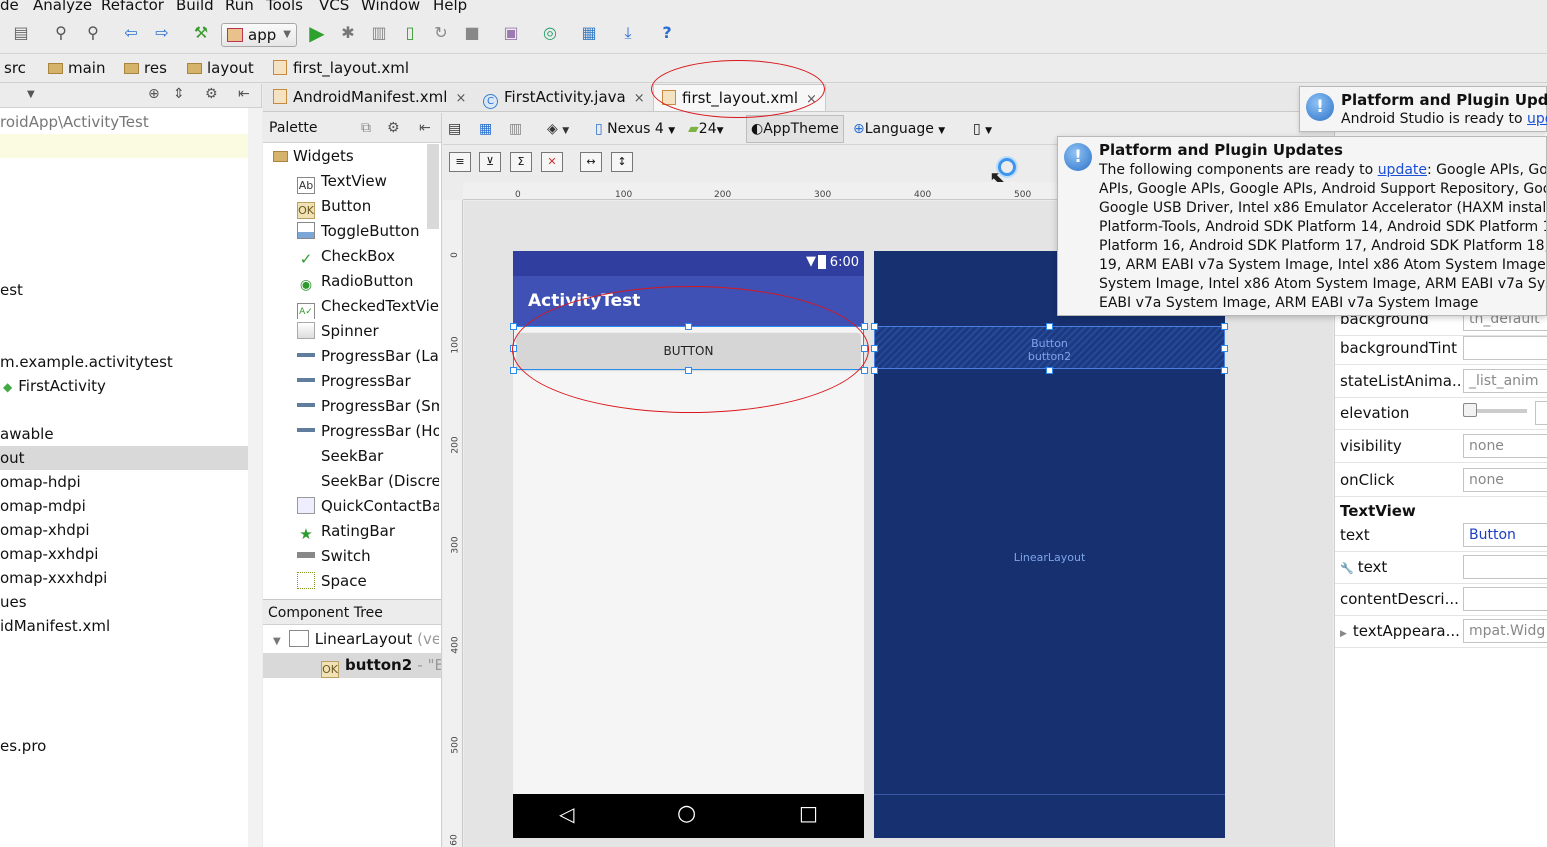 This screenshot has height=847, width=1547. What do you see at coordinates (351, 556) in the screenshot?
I see `palette-item-switch: Switch` at bounding box center [351, 556].